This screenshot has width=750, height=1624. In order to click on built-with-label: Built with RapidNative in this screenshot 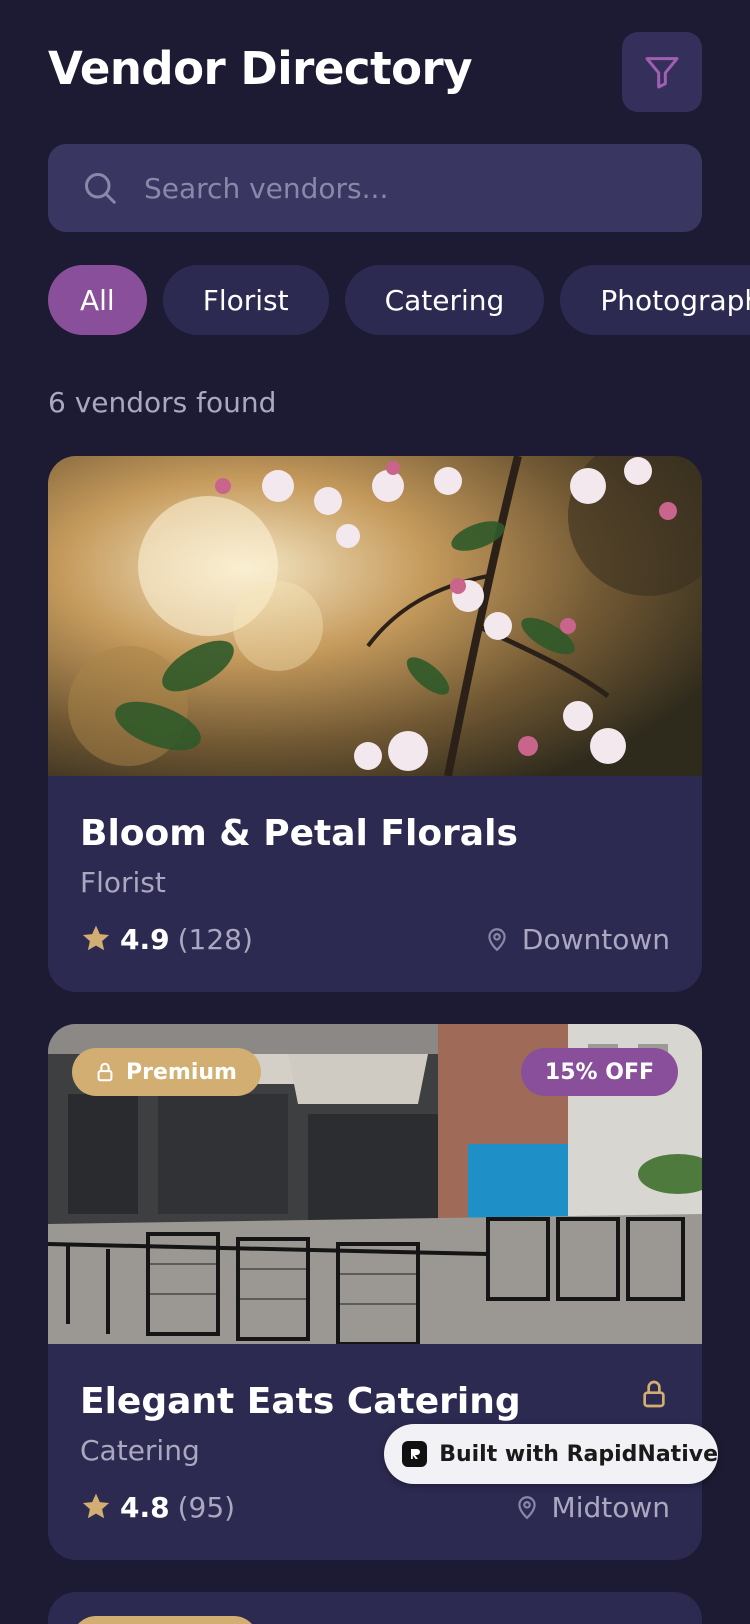, I will do `click(578, 1454)`.